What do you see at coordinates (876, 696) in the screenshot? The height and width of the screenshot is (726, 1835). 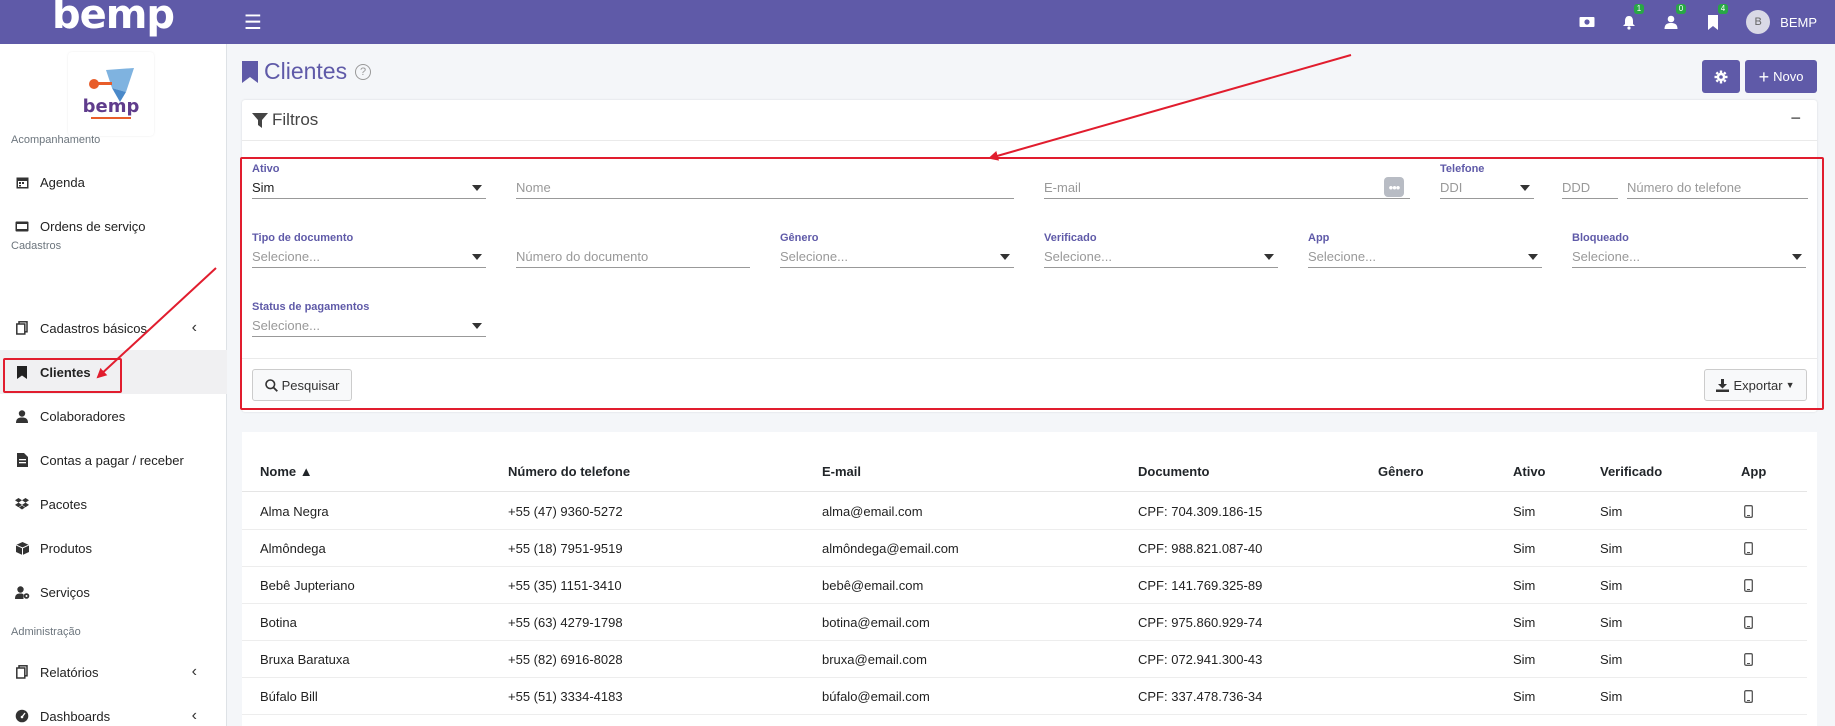 I see `cell-email: búfalo@email.com` at bounding box center [876, 696].